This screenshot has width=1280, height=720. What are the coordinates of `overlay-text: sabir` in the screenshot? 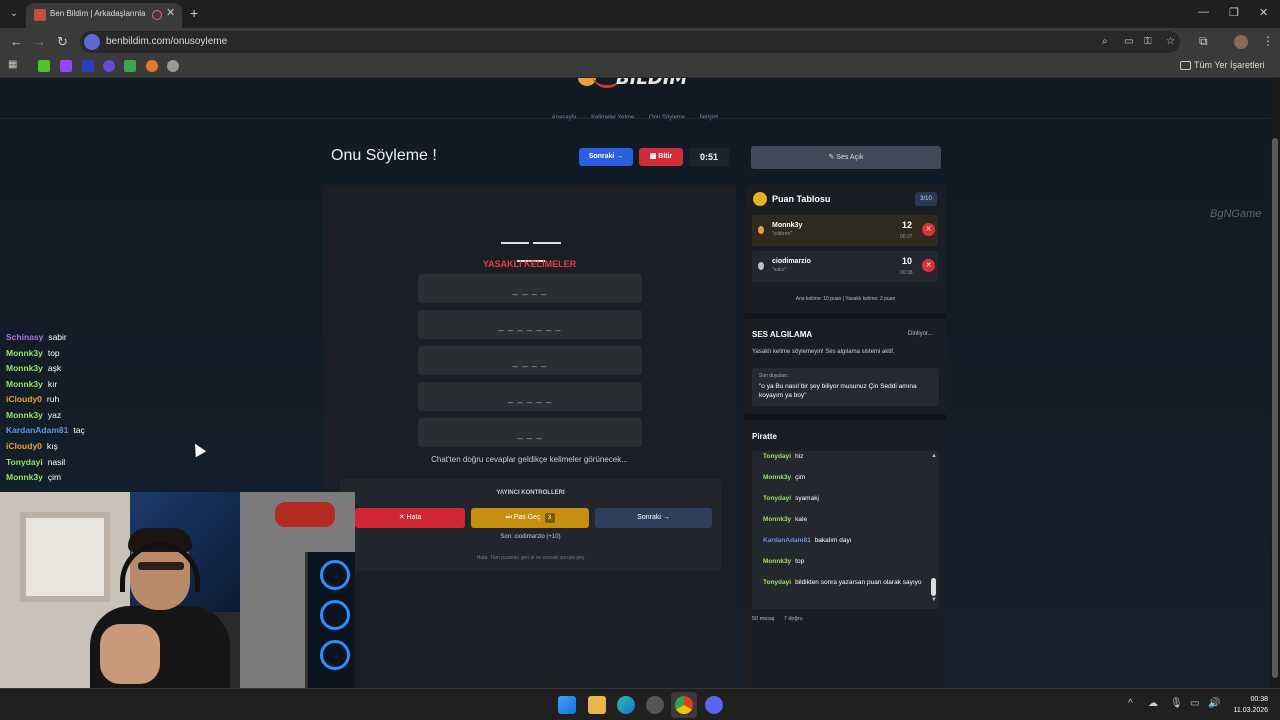 It's located at (57, 337).